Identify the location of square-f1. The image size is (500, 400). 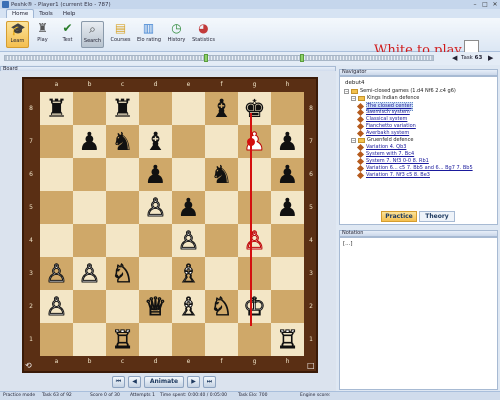
(221, 339).